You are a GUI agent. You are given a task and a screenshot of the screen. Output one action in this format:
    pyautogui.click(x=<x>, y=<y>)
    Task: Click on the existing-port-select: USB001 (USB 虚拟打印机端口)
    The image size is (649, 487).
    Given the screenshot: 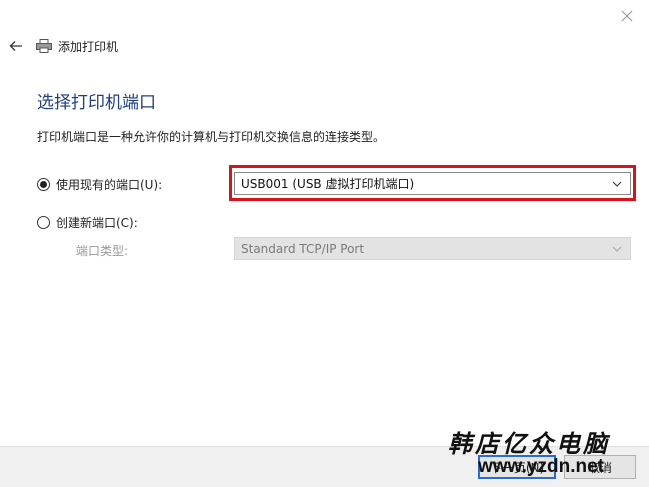 What is the action you would take?
    pyautogui.click(x=432, y=183)
    